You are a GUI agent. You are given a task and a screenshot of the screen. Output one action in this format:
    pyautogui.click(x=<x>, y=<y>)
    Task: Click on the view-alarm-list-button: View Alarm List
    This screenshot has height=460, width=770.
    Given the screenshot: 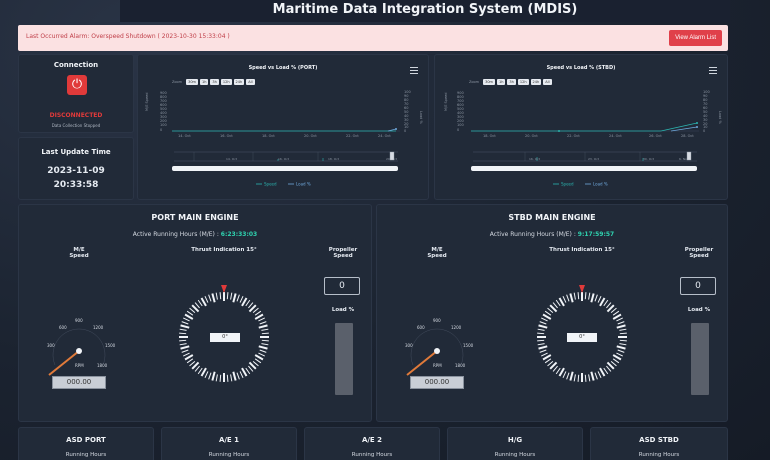 What is the action you would take?
    pyautogui.click(x=695, y=38)
    